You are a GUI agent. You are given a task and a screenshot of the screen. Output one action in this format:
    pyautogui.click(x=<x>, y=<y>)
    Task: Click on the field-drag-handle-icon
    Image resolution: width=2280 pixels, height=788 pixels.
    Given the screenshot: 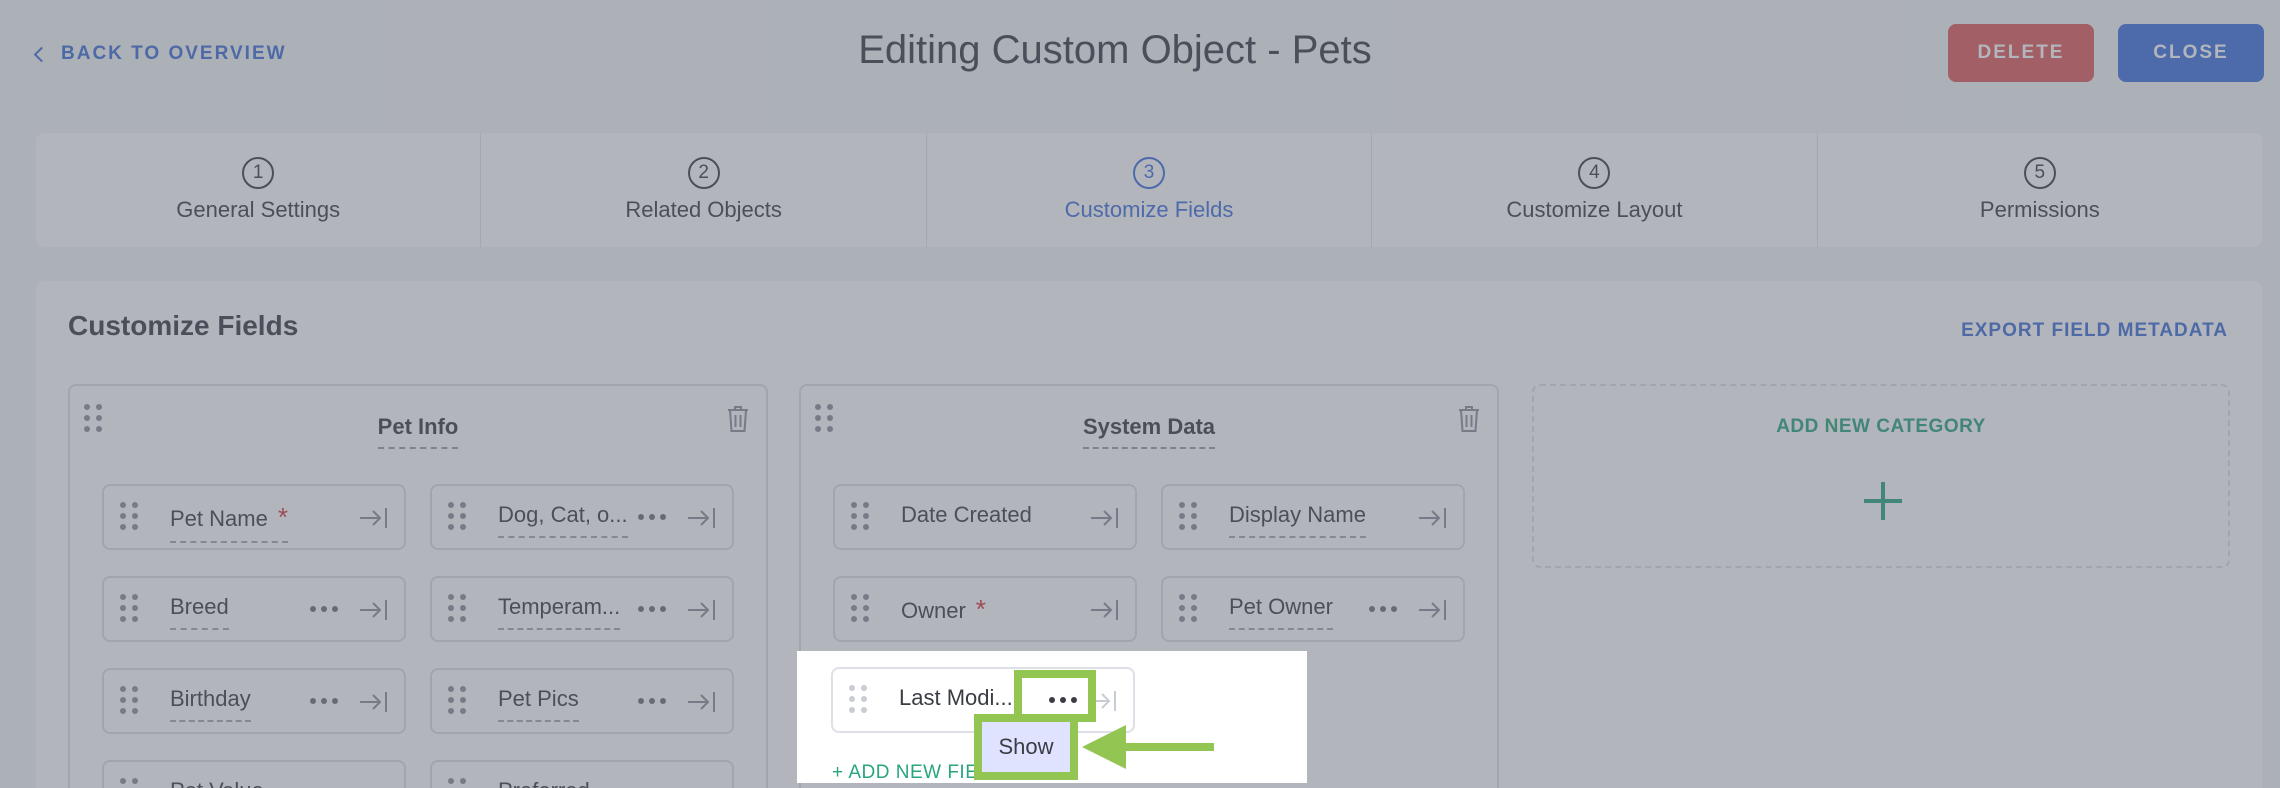 What is the action you would take?
    pyautogui.click(x=858, y=699)
    